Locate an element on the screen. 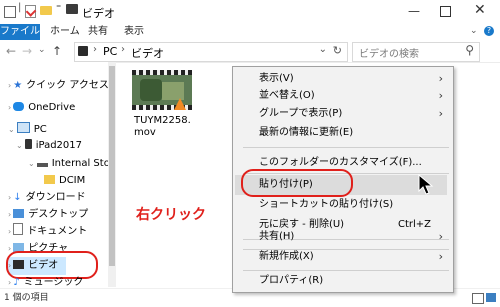 This screenshot has height=307, width=500. back-arrow-icon: ← is located at coordinates (11, 51).